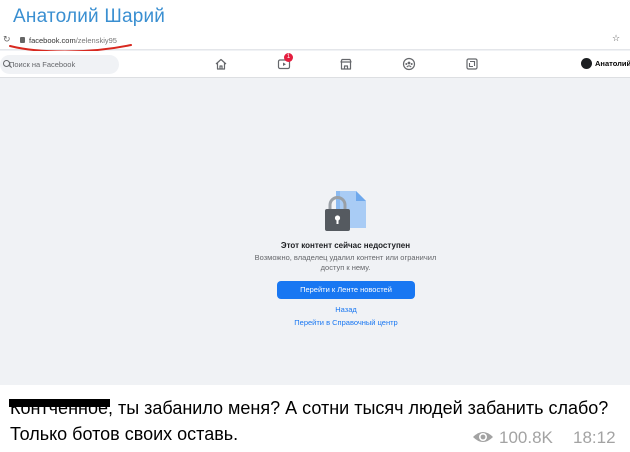 The image size is (630, 452). What do you see at coordinates (616, 39) in the screenshot?
I see `star-icon: ☆` at bounding box center [616, 39].